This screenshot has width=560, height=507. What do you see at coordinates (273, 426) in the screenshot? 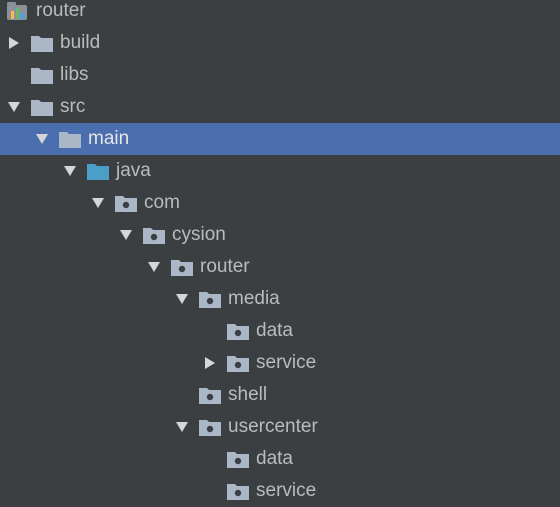
I see `tree-row-label: usercenter` at bounding box center [273, 426].